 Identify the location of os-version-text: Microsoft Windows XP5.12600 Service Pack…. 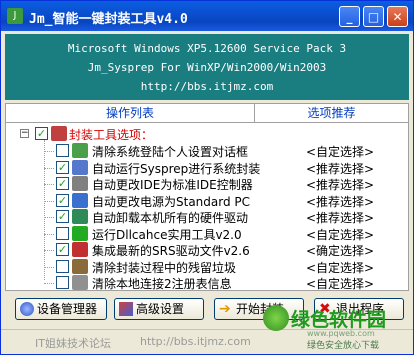
(207, 48).